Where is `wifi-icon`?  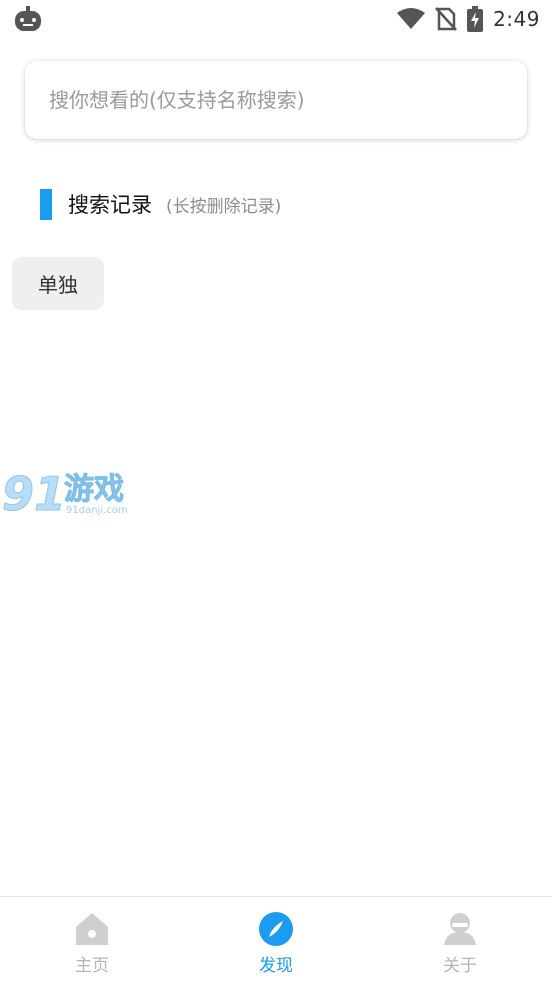 wifi-icon is located at coordinates (411, 18).